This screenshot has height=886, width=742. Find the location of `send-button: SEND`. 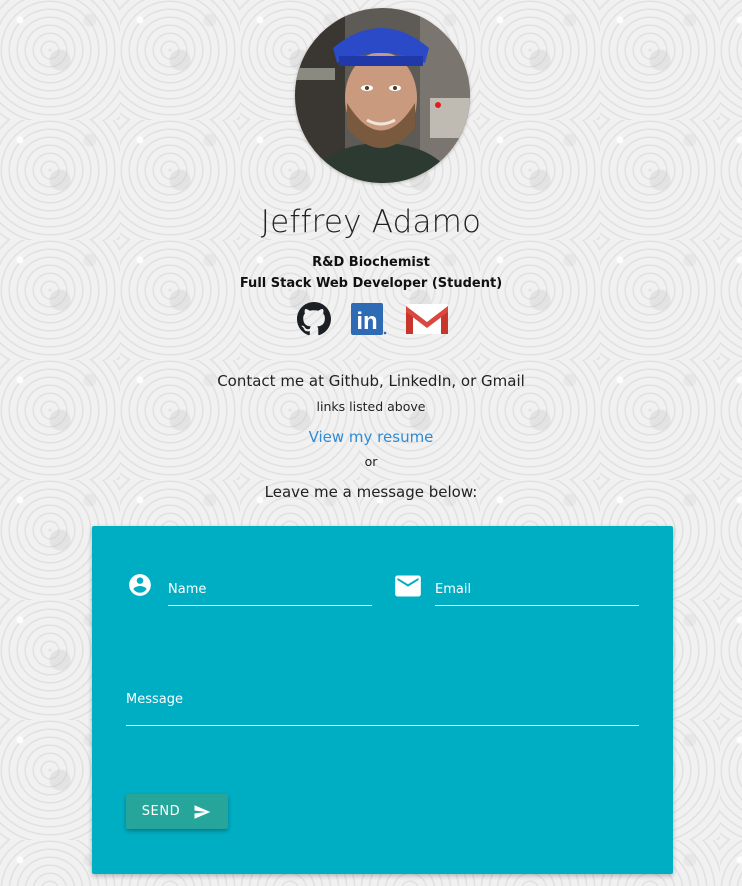

send-button: SEND is located at coordinates (177, 811).